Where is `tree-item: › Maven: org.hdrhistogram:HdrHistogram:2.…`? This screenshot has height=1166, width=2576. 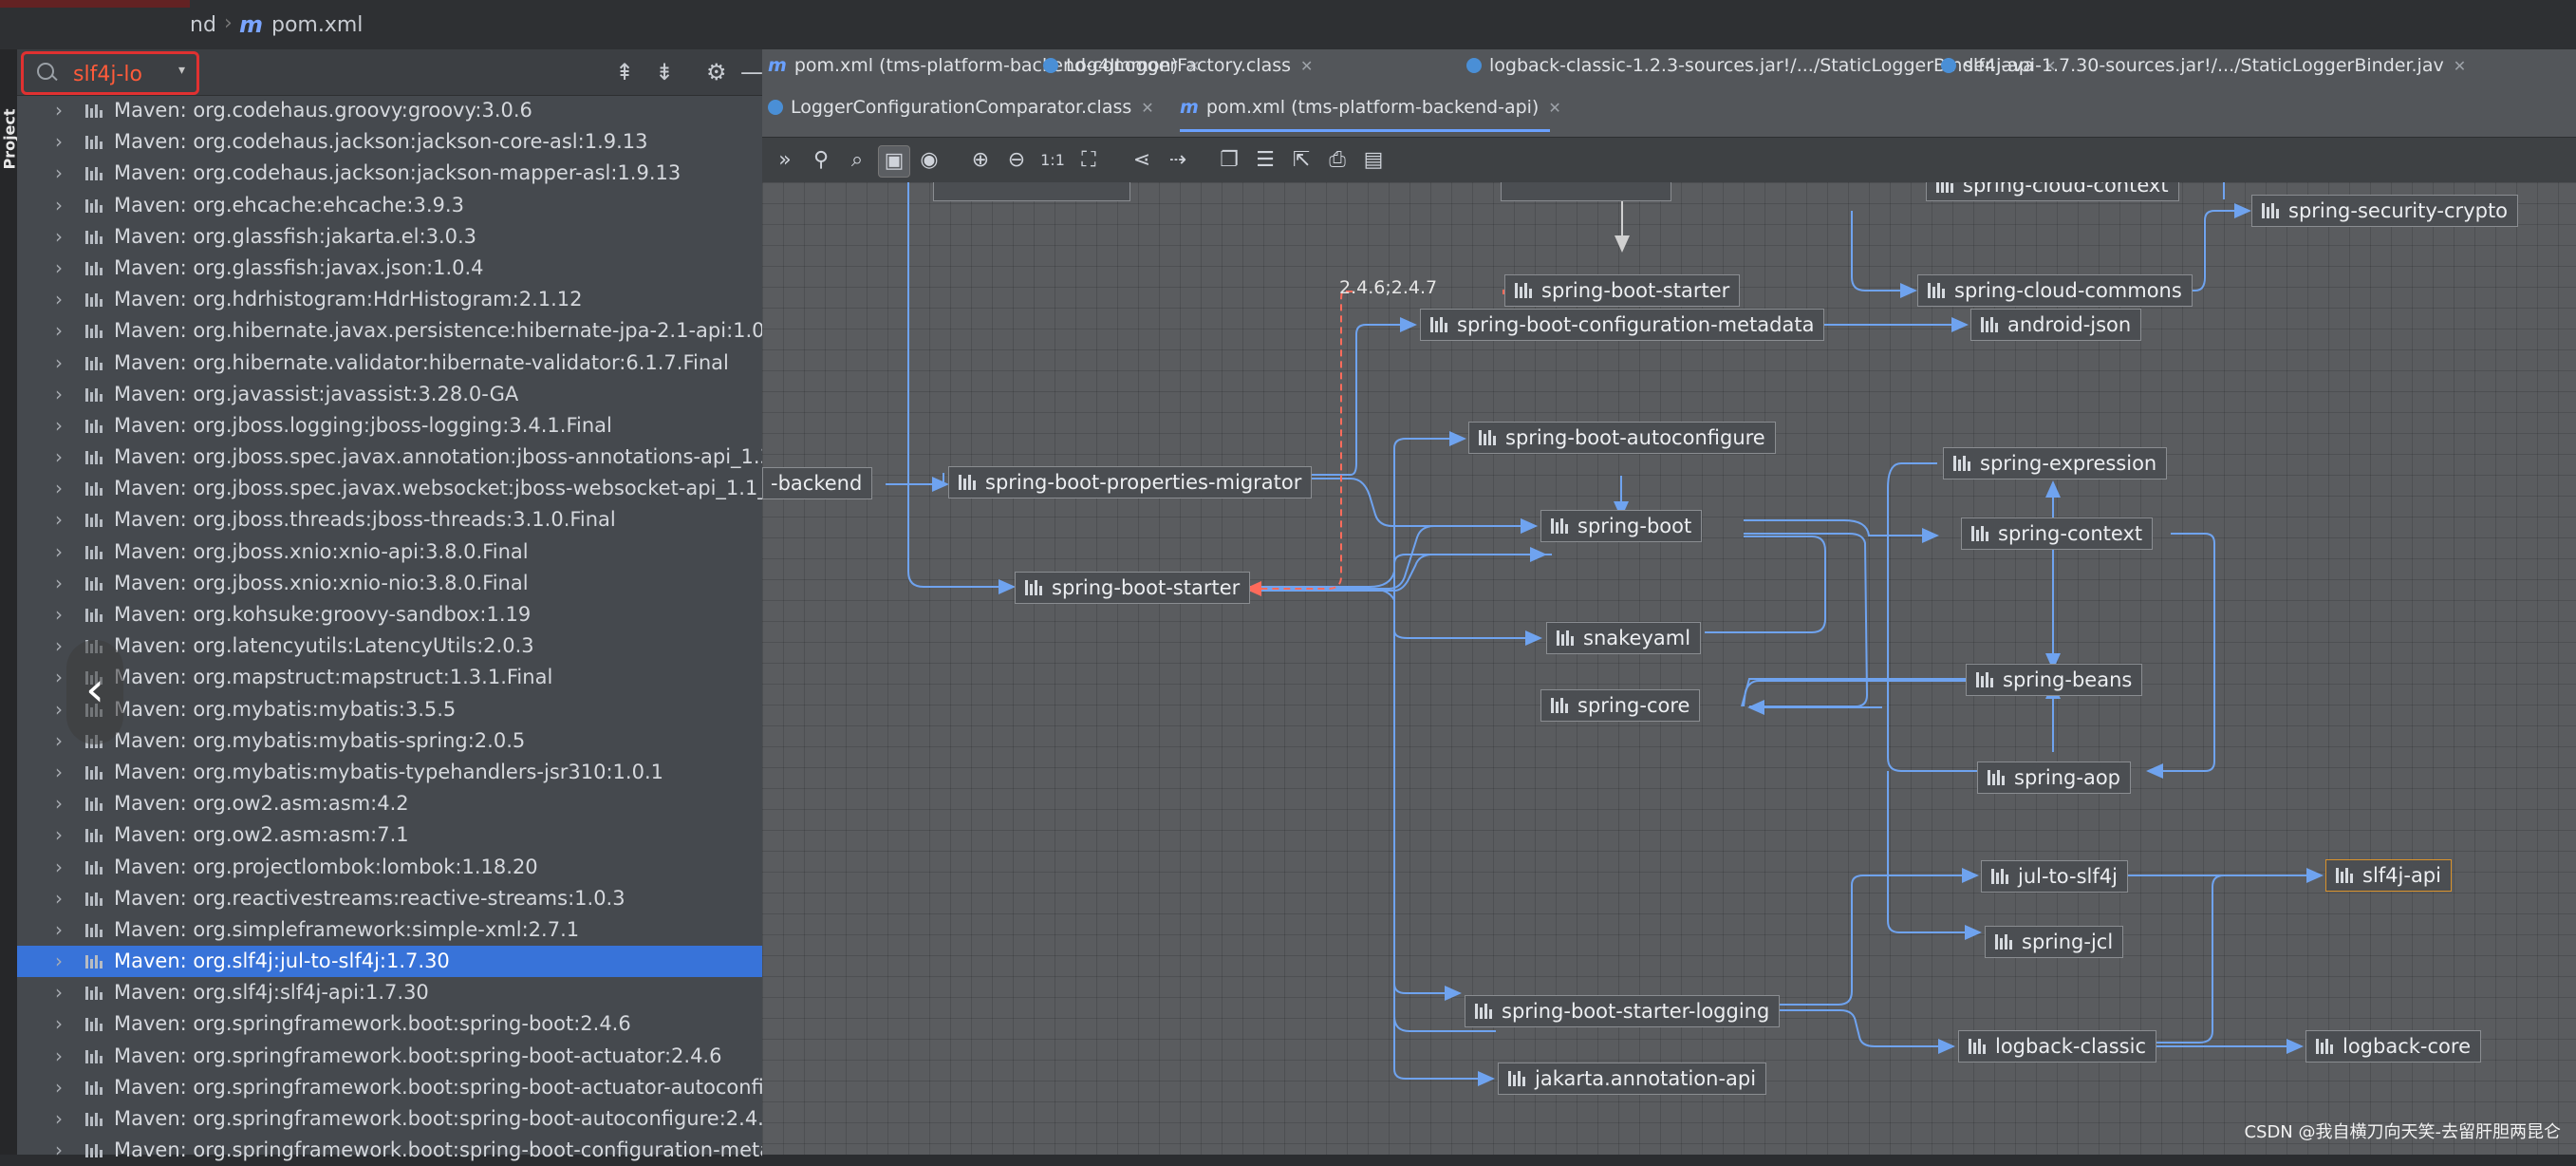
tree-item: › Maven: org.hdrhistogram:HdrHistogram:2.… is located at coordinates (389, 299).